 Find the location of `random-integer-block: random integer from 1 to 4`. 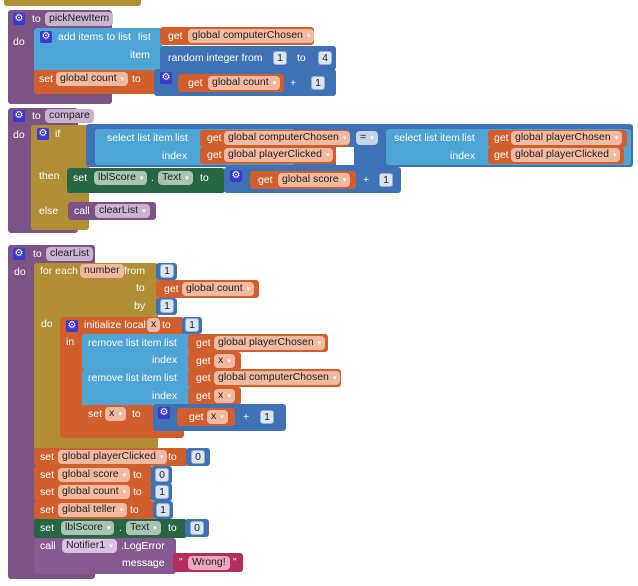

random-integer-block: random integer from 1 to 4 is located at coordinates (248, 58).